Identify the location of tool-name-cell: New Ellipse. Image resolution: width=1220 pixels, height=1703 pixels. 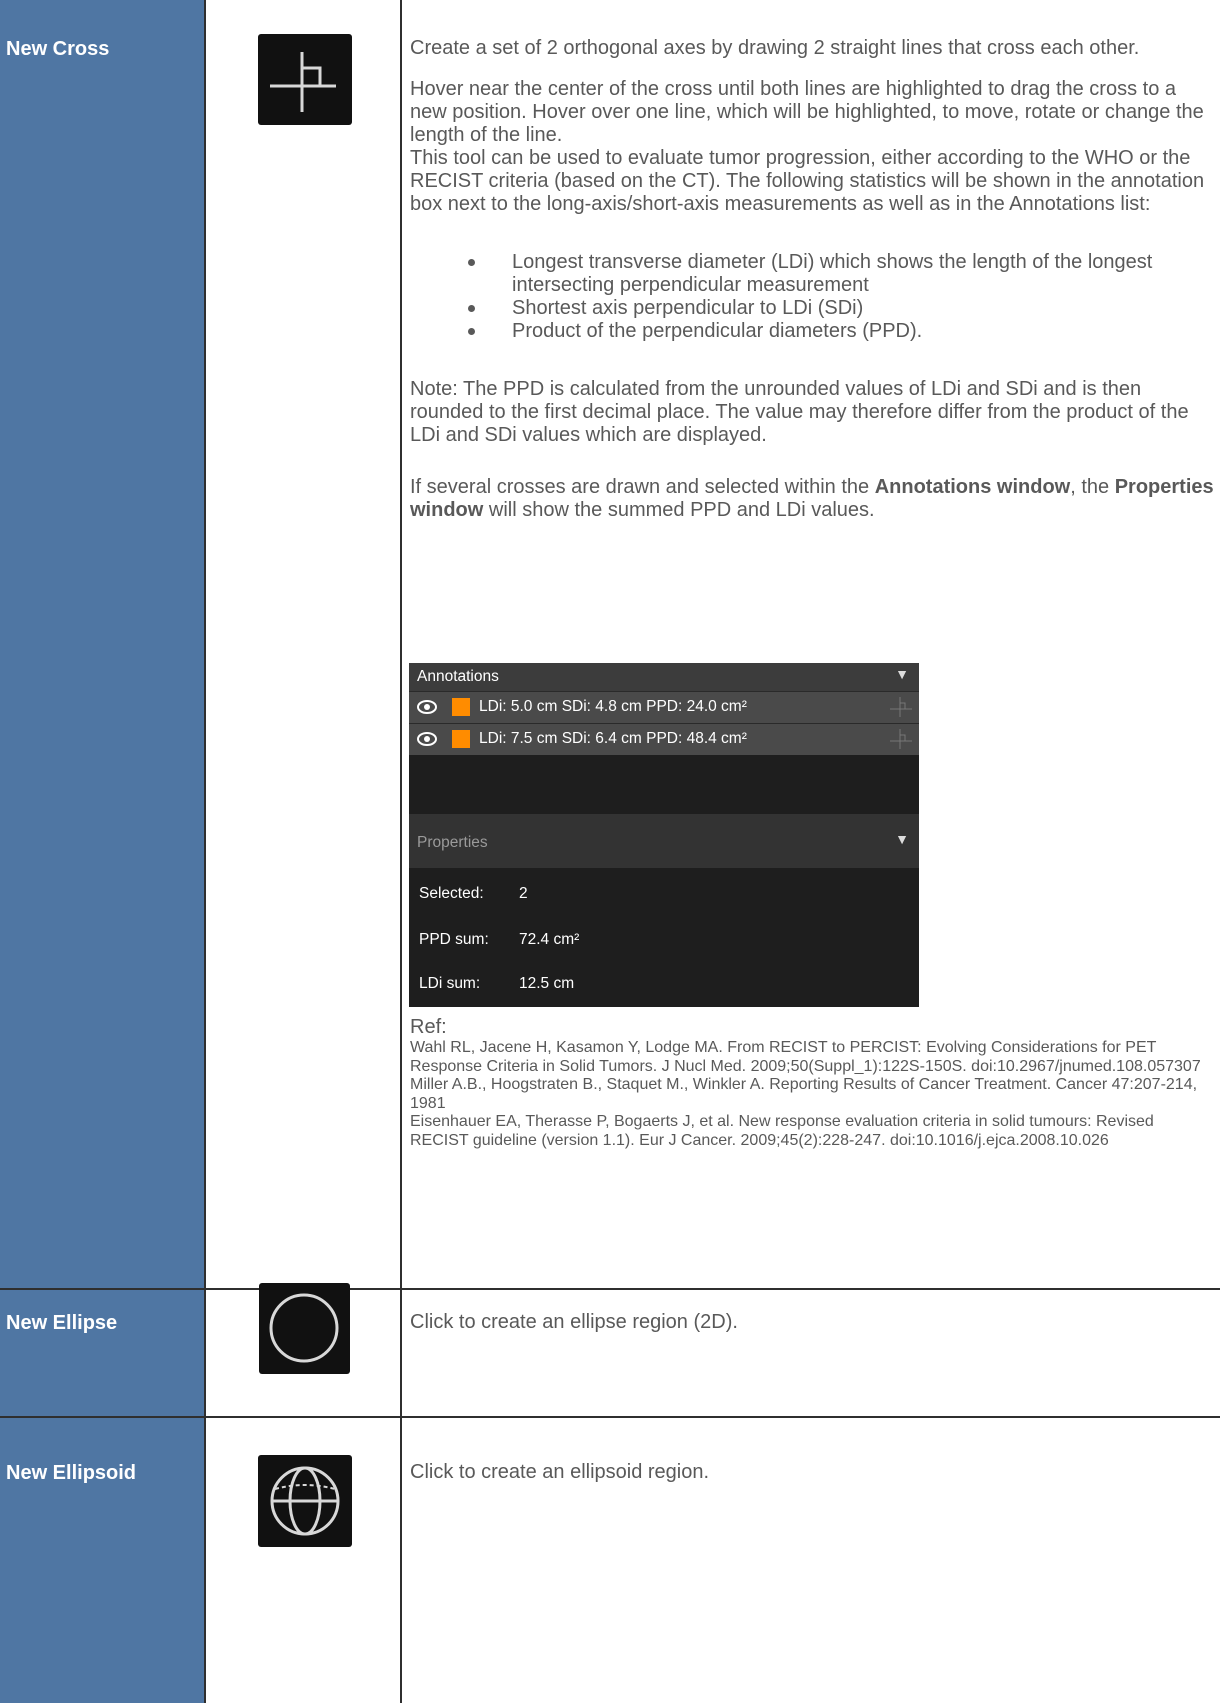
(103, 1353).